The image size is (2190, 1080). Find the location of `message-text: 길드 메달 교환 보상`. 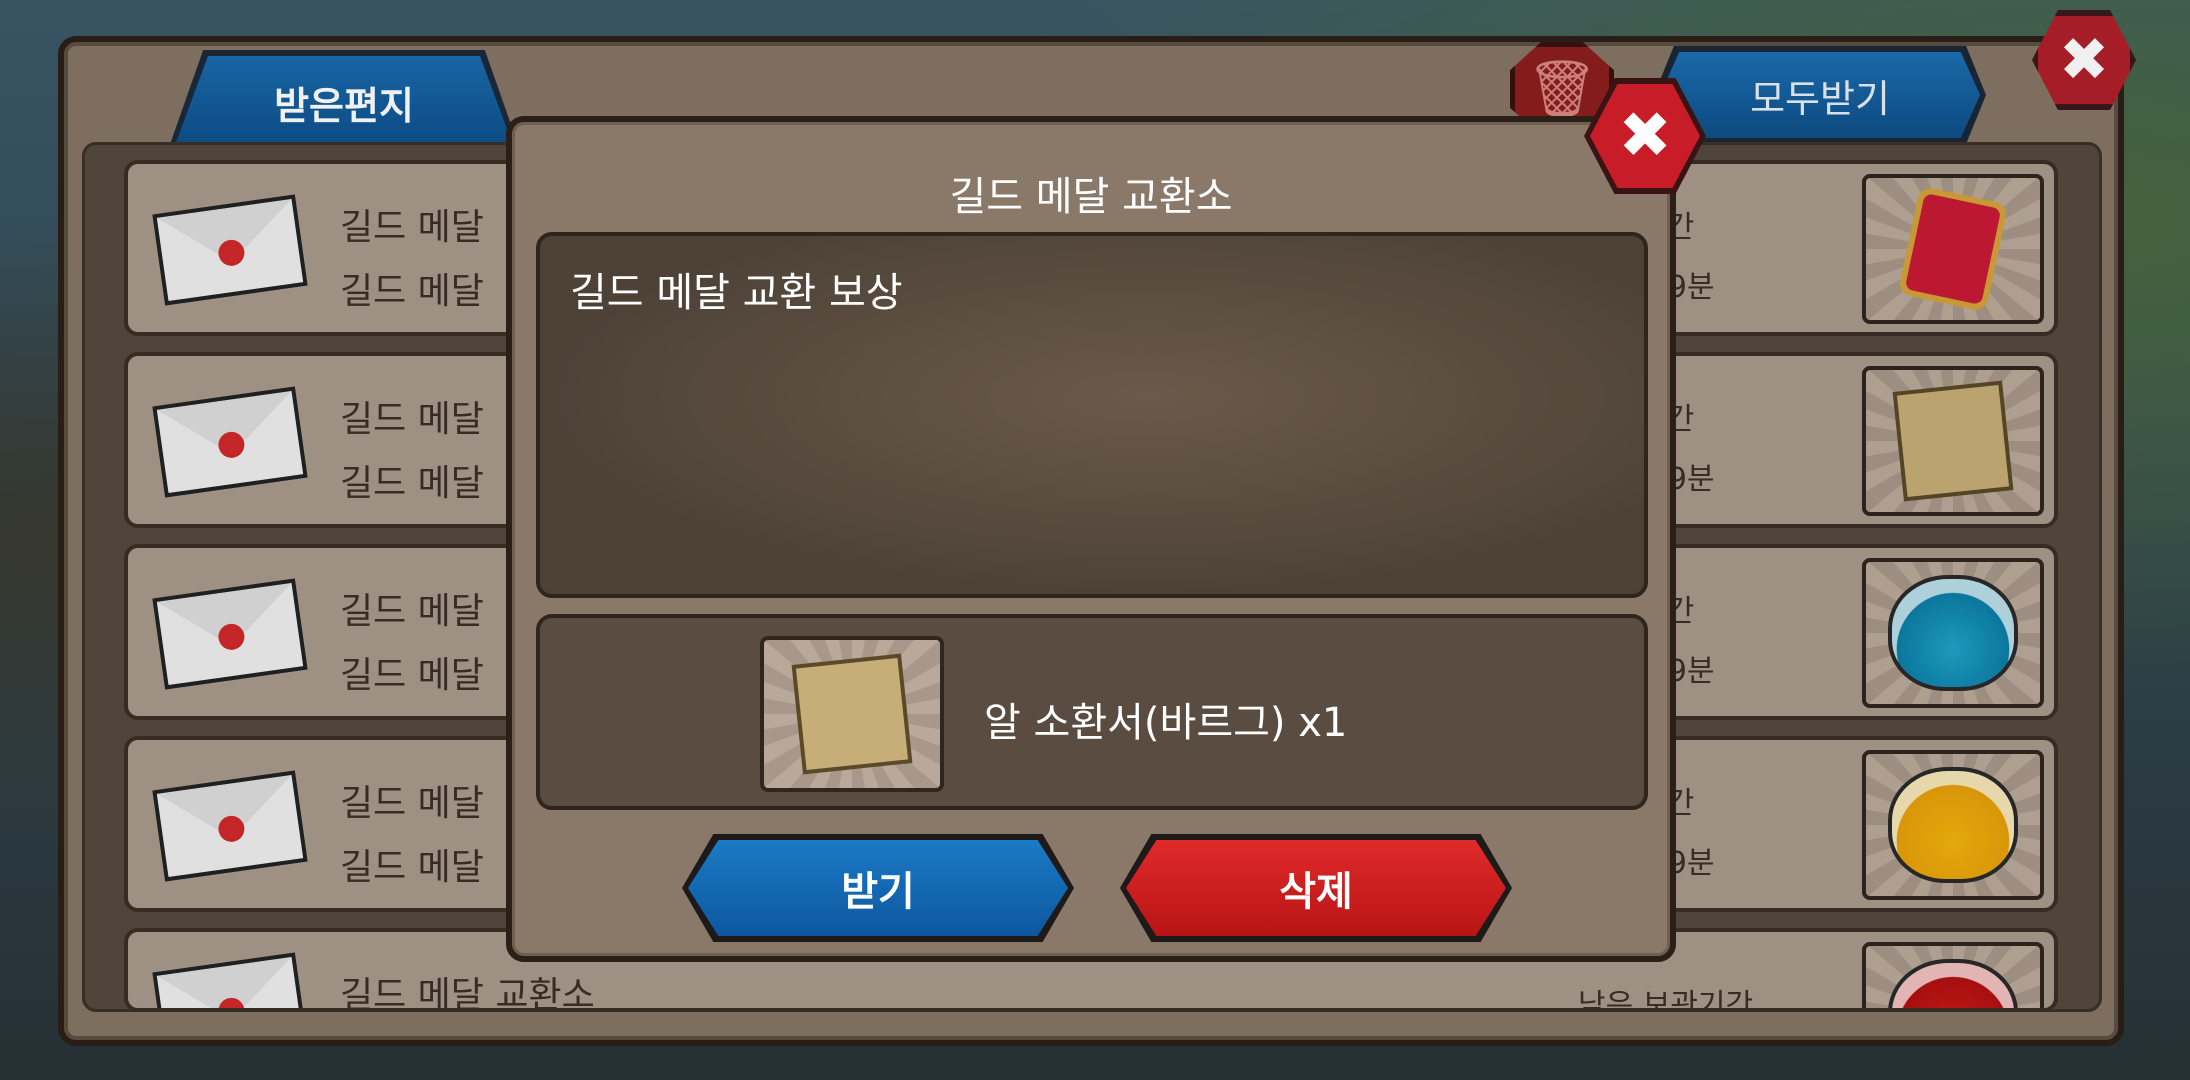

message-text: 길드 메달 교환 보상 is located at coordinates (736, 293).